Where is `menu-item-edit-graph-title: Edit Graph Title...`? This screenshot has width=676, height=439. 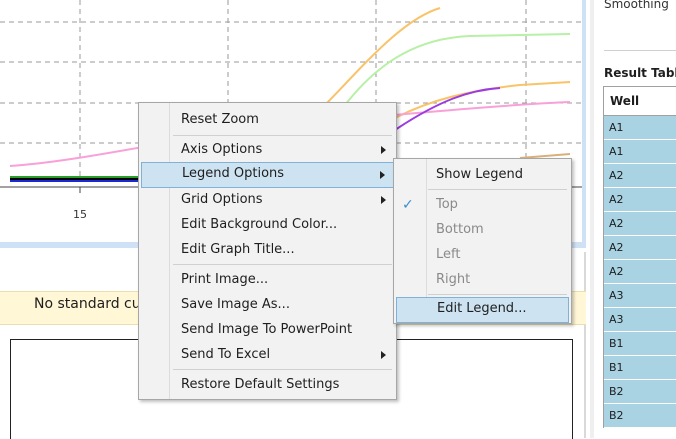 menu-item-edit-graph-title: Edit Graph Title... is located at coordinates (267, 250).